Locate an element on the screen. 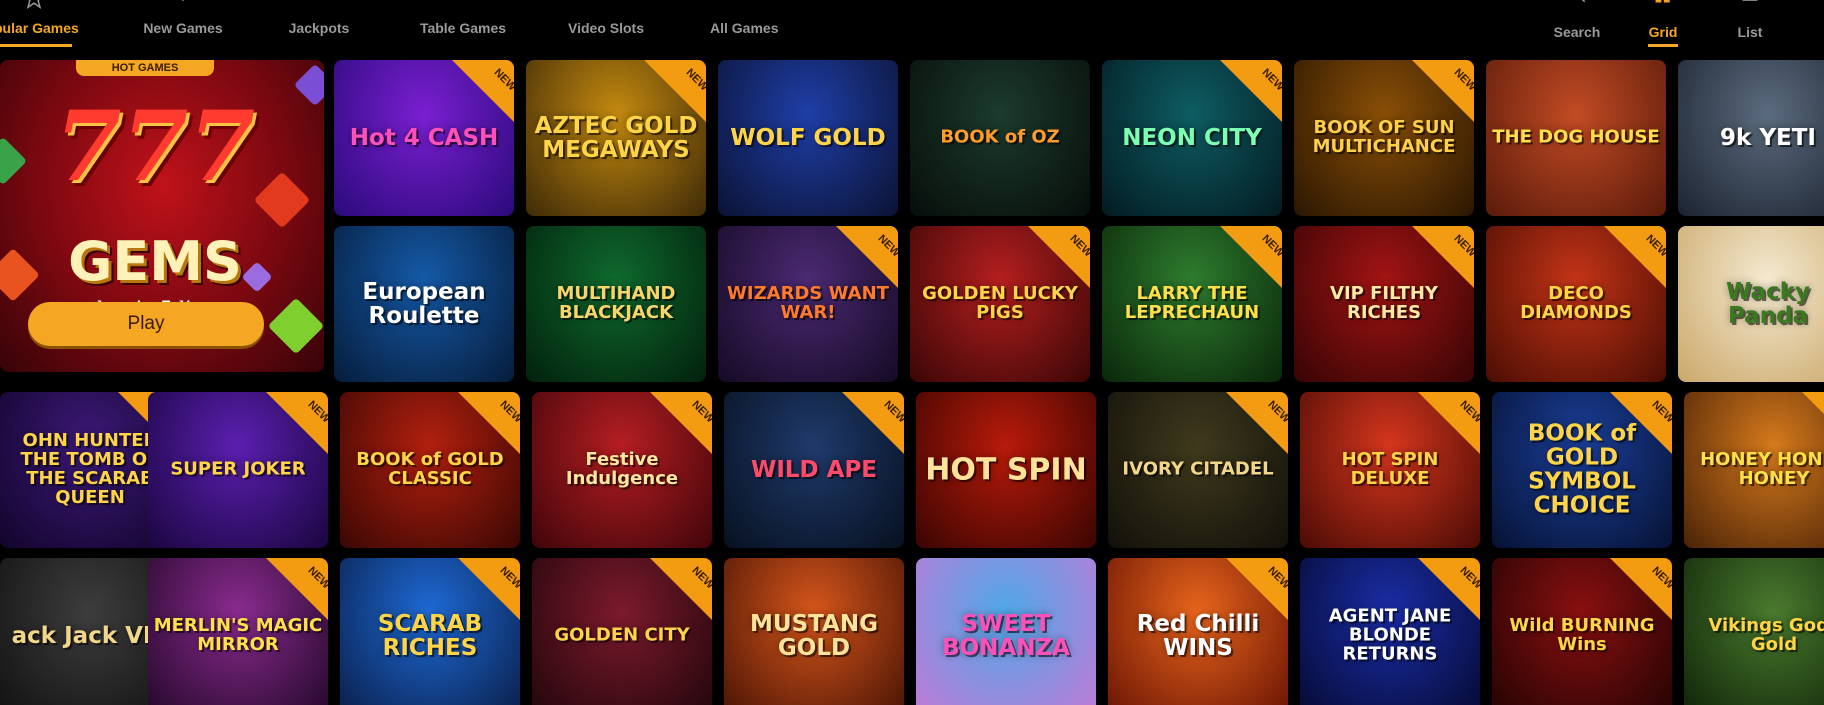 This screenshot has height=705, width=1824. game-tile: European Roulette is located at coordinates (424, 304).